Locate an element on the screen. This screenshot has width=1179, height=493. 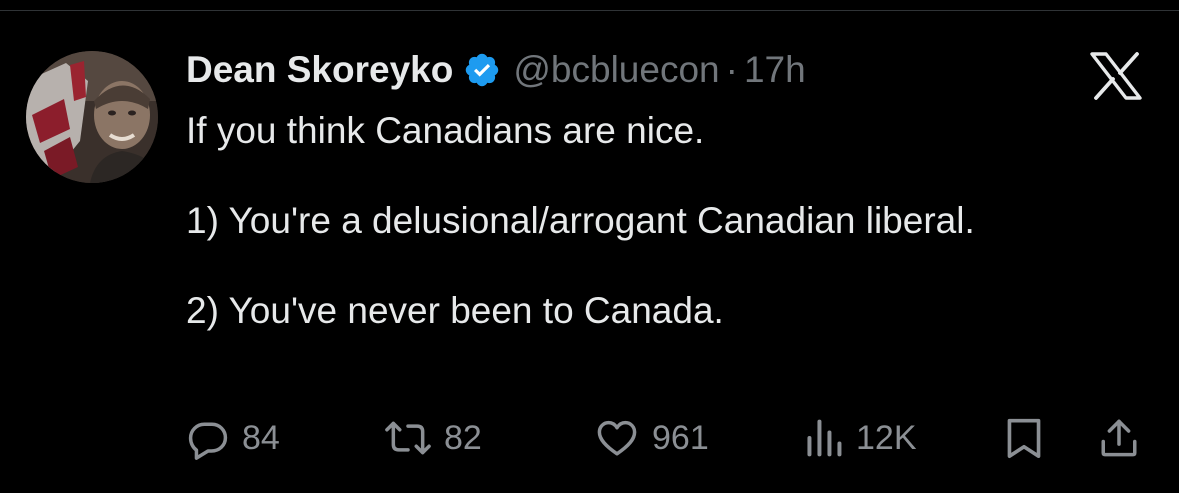
like-button: 961 is located at coordinates (651, 438).